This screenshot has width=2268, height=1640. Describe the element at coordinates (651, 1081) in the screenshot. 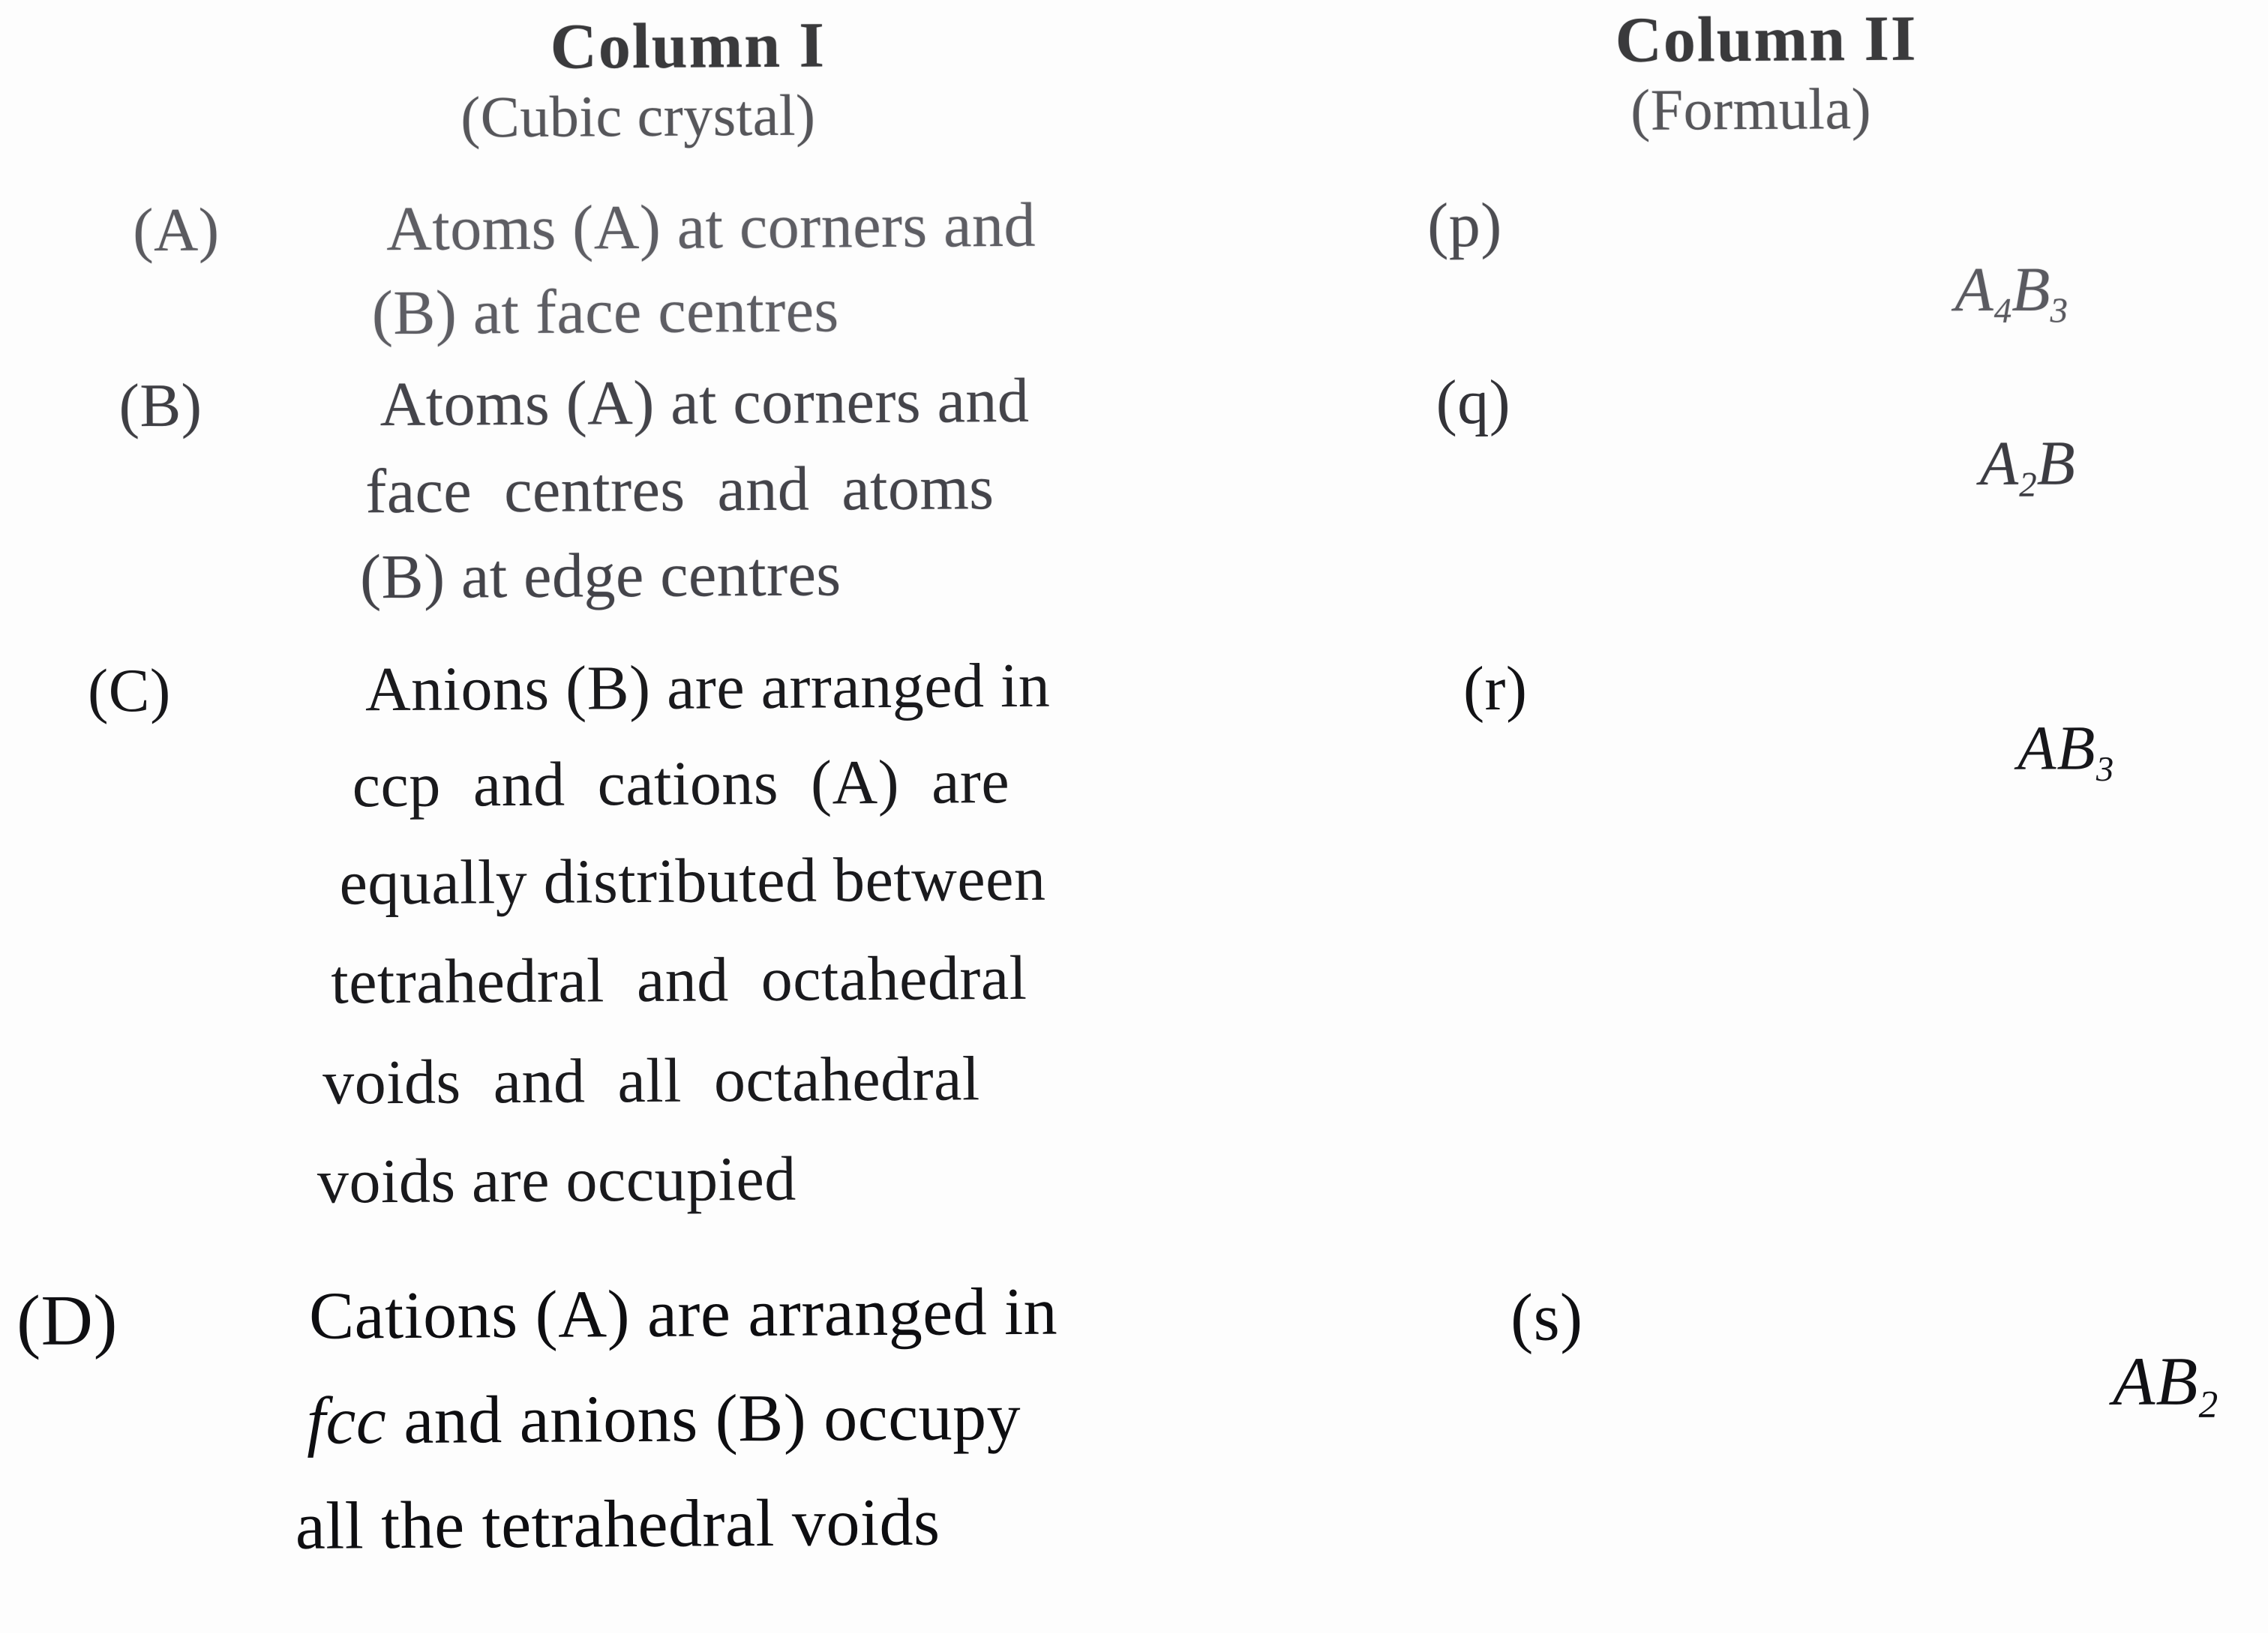

I see `row-c-line-5: voids and all octahedral` at that location.